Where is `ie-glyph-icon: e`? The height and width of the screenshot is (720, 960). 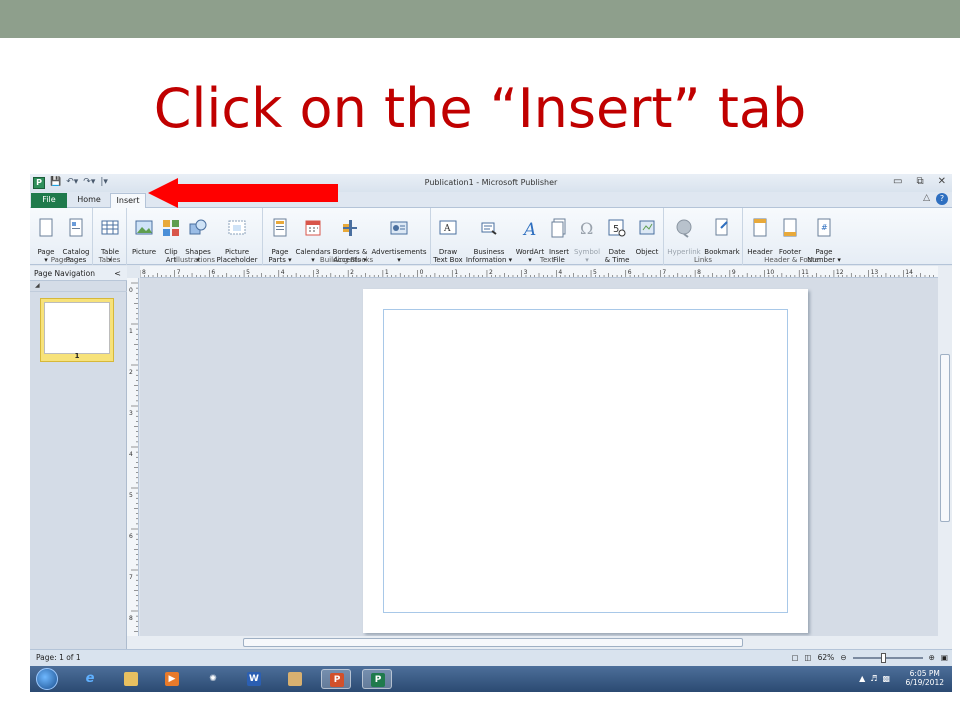 ie-glyph-icon: e is located at coordinates (90, 678).